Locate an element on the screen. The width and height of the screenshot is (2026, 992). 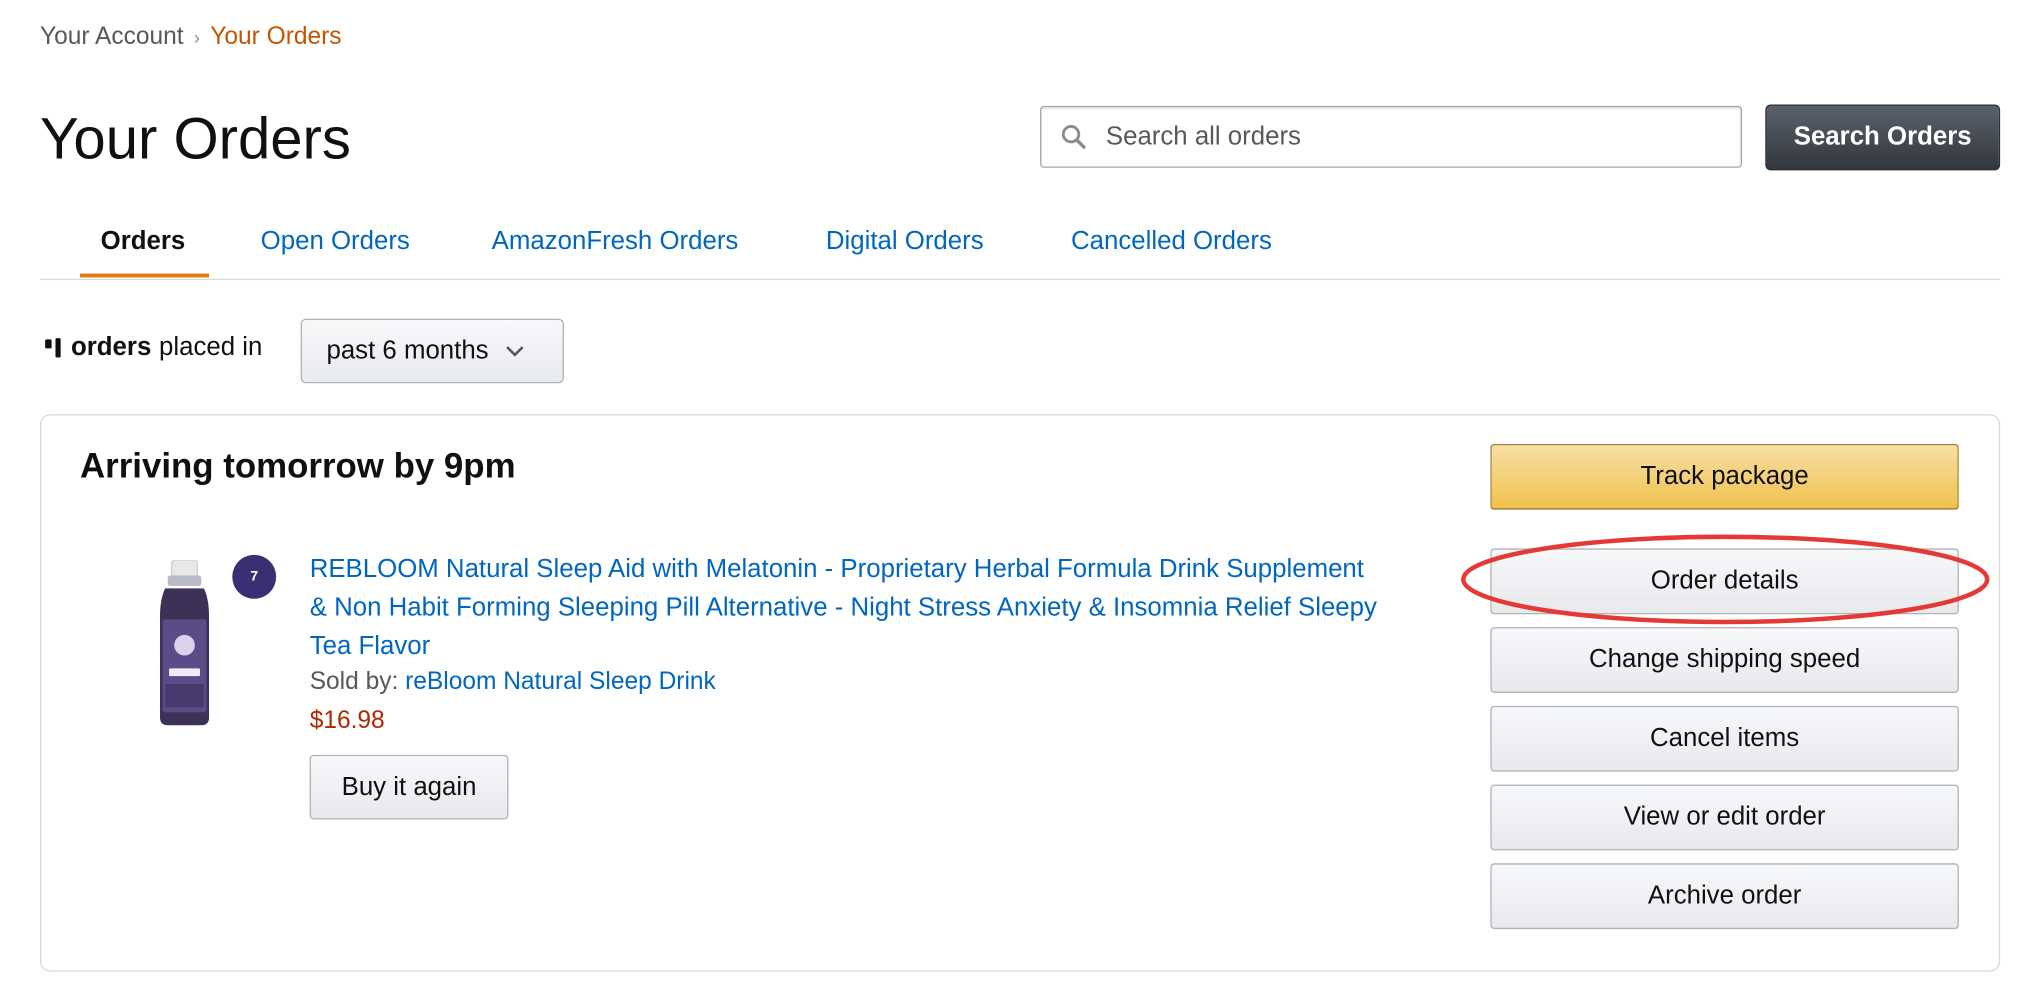
archive-order-button: Archive order is located at coordinates (1724, 896).